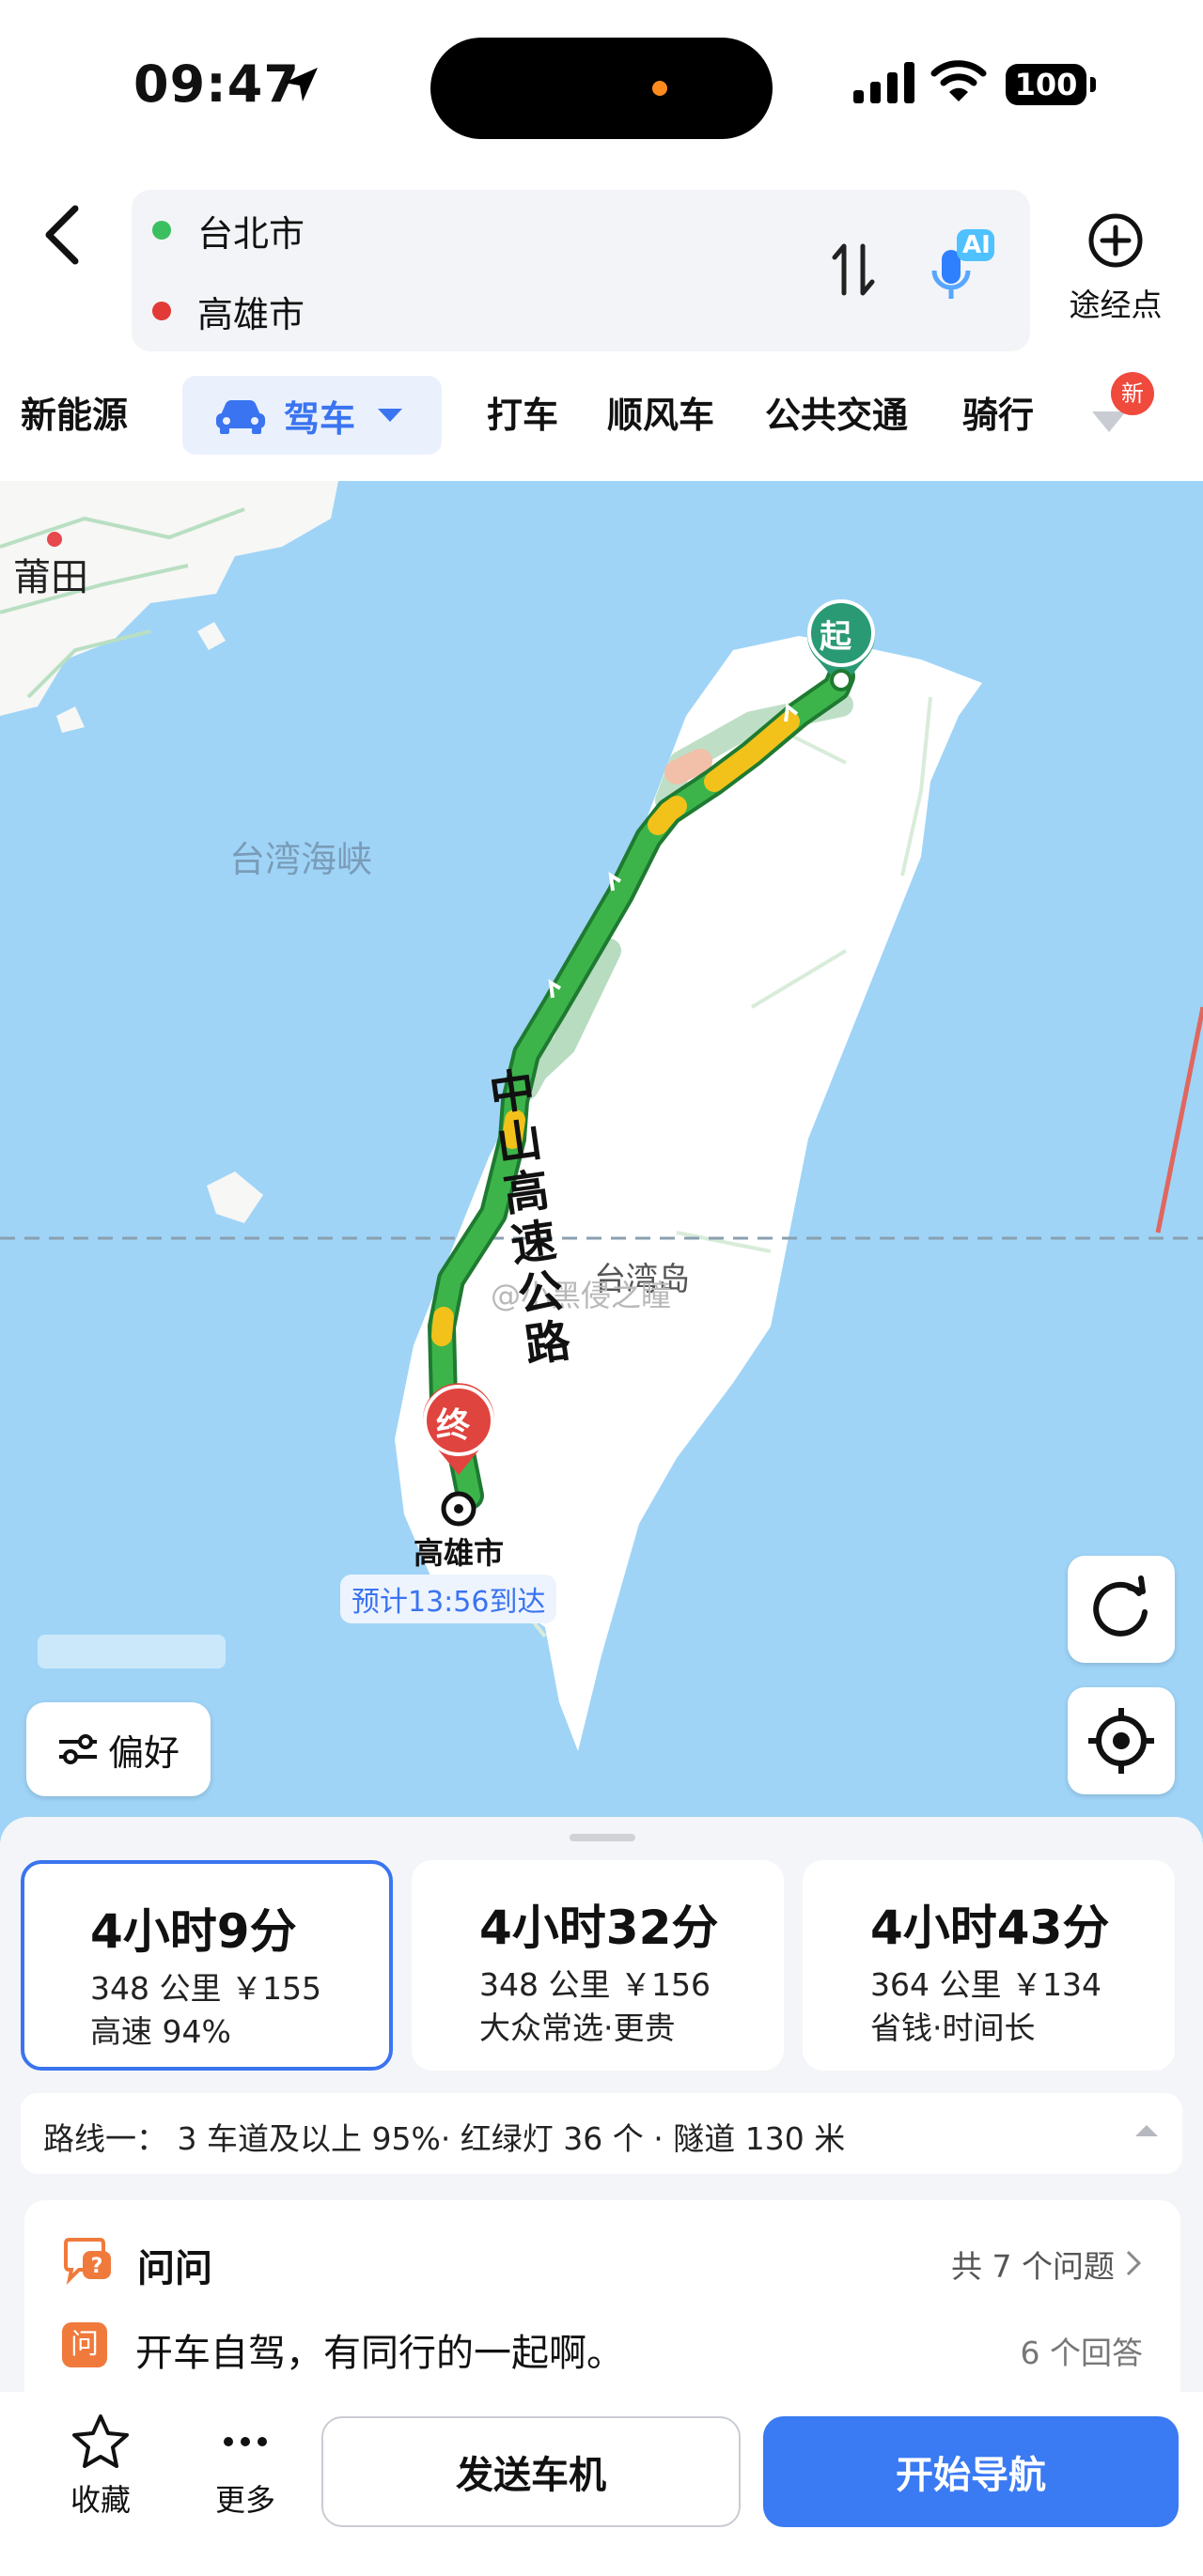 The image size is (1203, 2576). I want to click on chevron-right-icon, so click(1133, 2263).